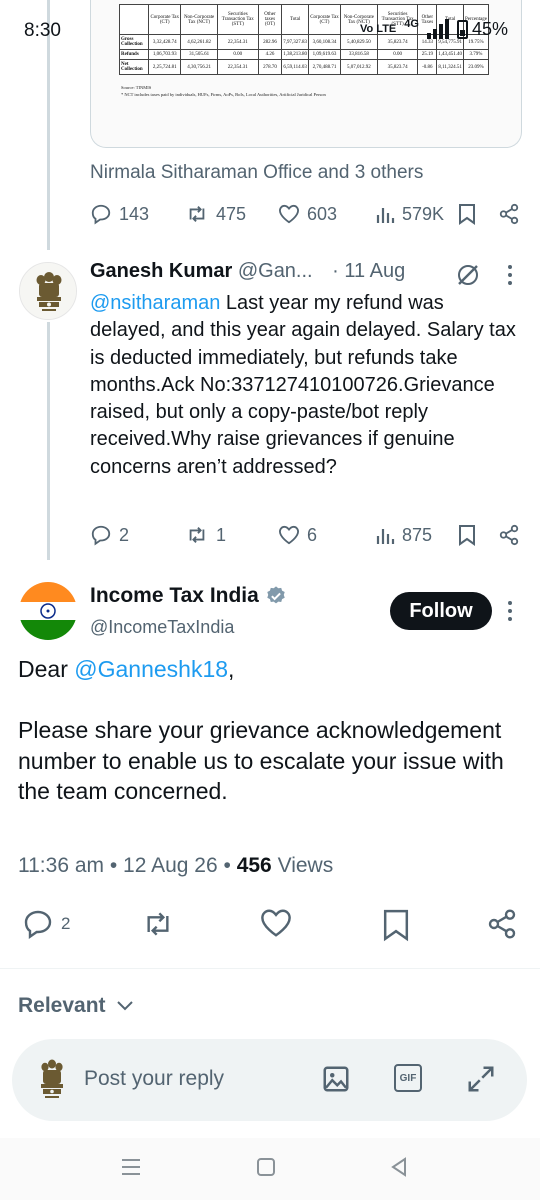  Describe the element at coordinates (378, 29) in the screenshot. I see `volte-indicator: Vo LTE` at that location.